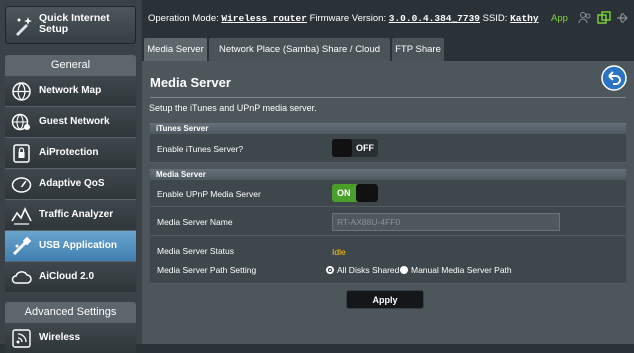 The image size is (634, 353). I want to click on back-arrow-icon, so click(614, 78).